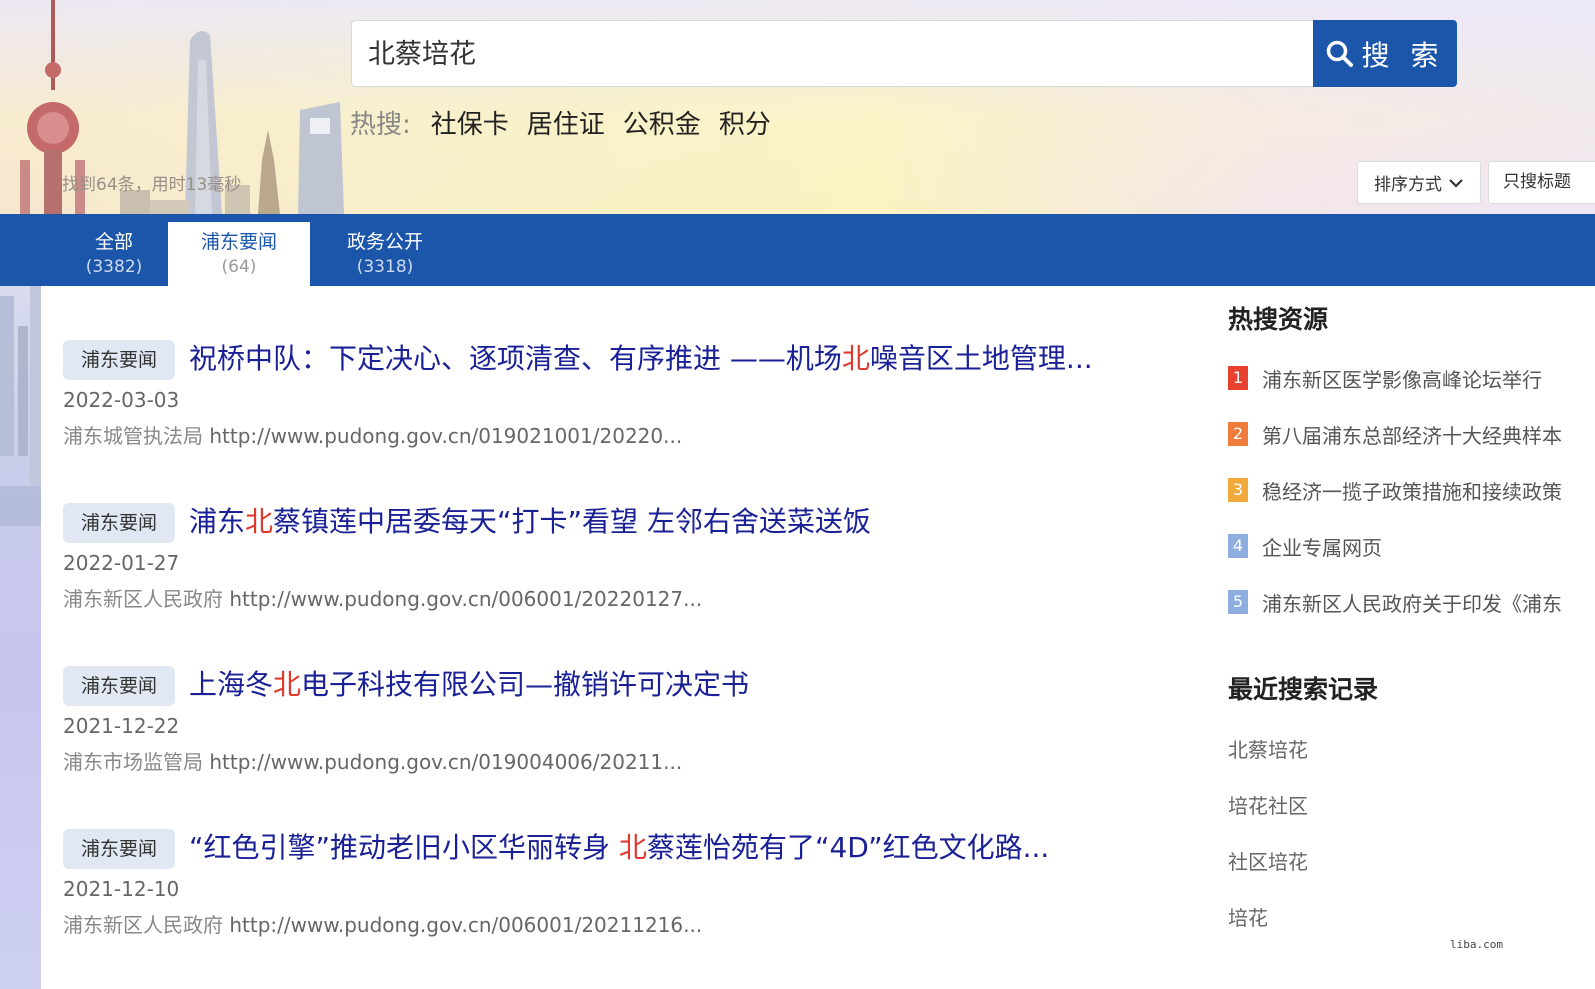 This screenshot has width=1595, height=989. What do you see at coordinates (515, 358) in the screenshot?
I see `result-title-text: 祝桥中队：下定决心、逐项清查、有序推进 ——机场` at bounding box center [515, 358].